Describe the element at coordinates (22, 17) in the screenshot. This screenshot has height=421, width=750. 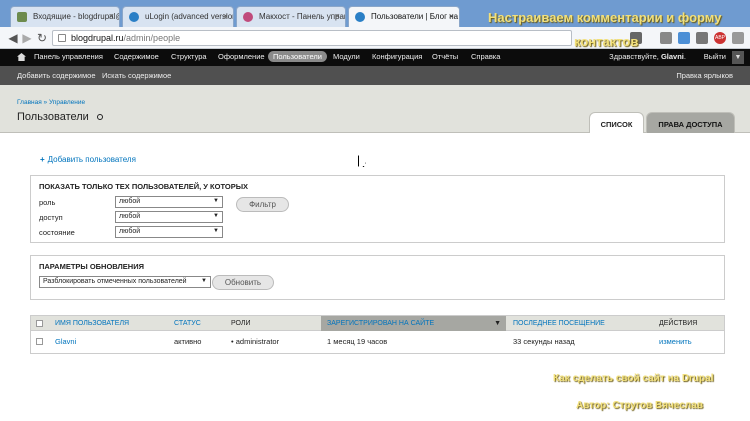
I see `gmail-icon` at that location.